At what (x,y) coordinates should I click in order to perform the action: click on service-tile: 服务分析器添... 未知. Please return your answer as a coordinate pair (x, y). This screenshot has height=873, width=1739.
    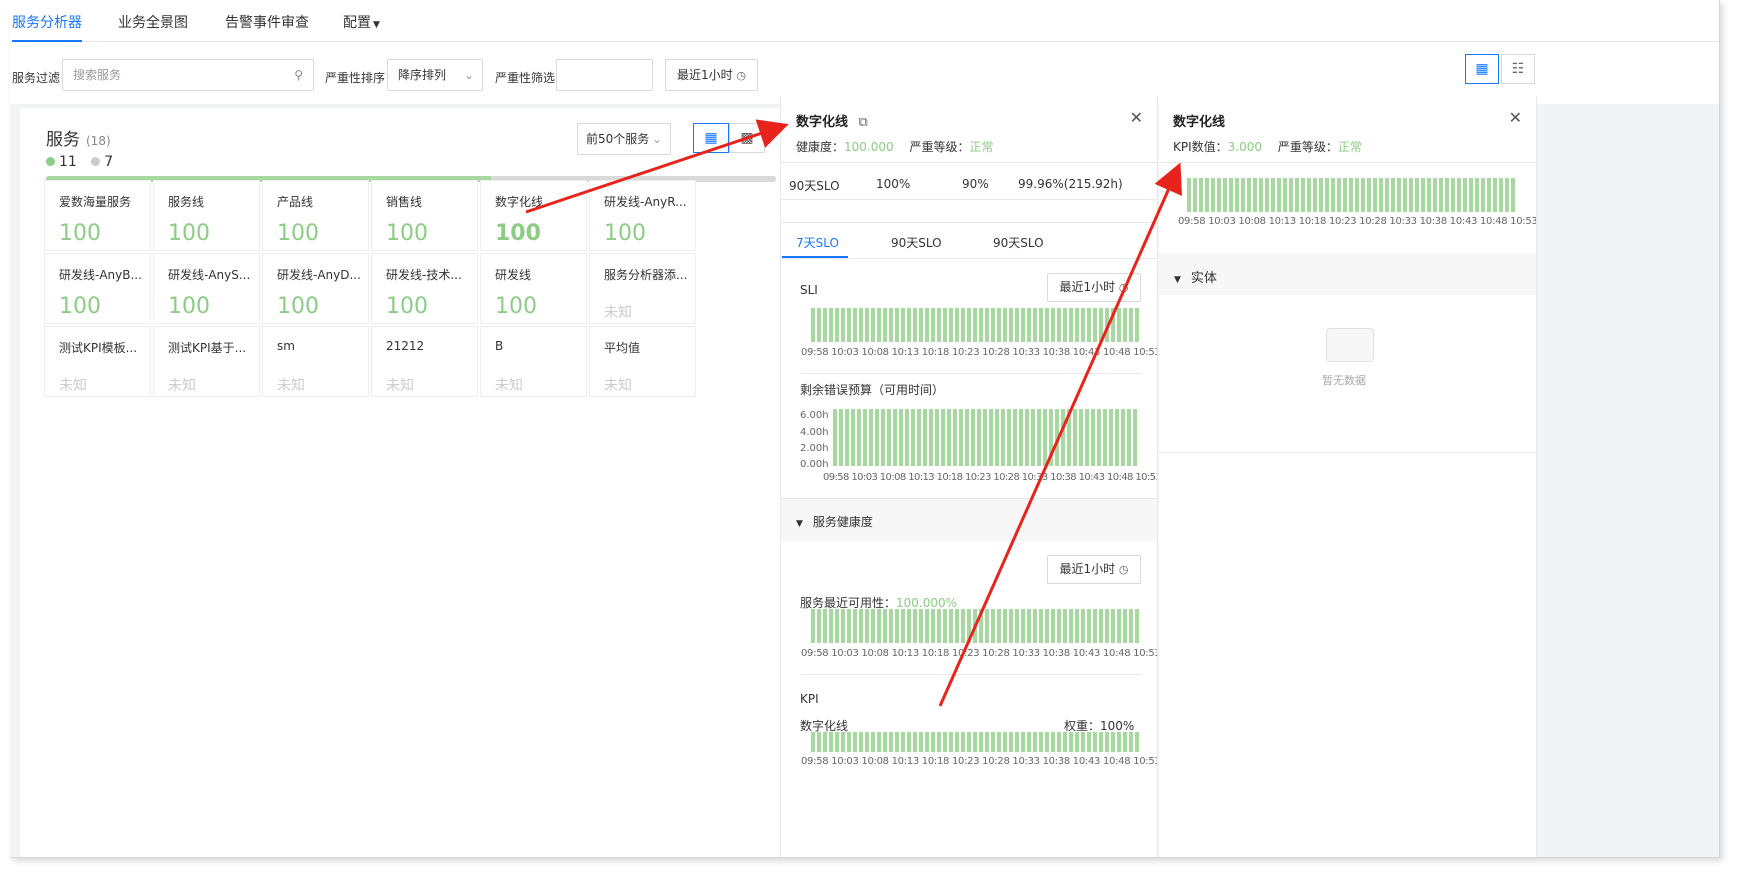
    Looking at the image, I should click on (642, 288).